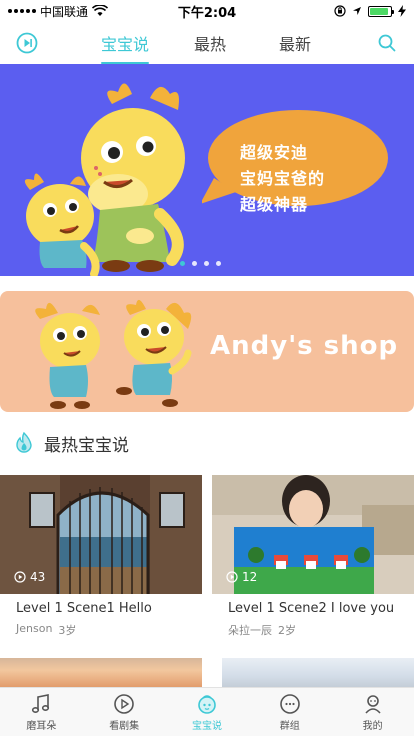 Image resolution: width=414 pixels, height=736 pixels. What do you see at coordinates (113, 354) in the screenshot?
I see `shop-dragons-illustration` at bounding box center [113, 354].